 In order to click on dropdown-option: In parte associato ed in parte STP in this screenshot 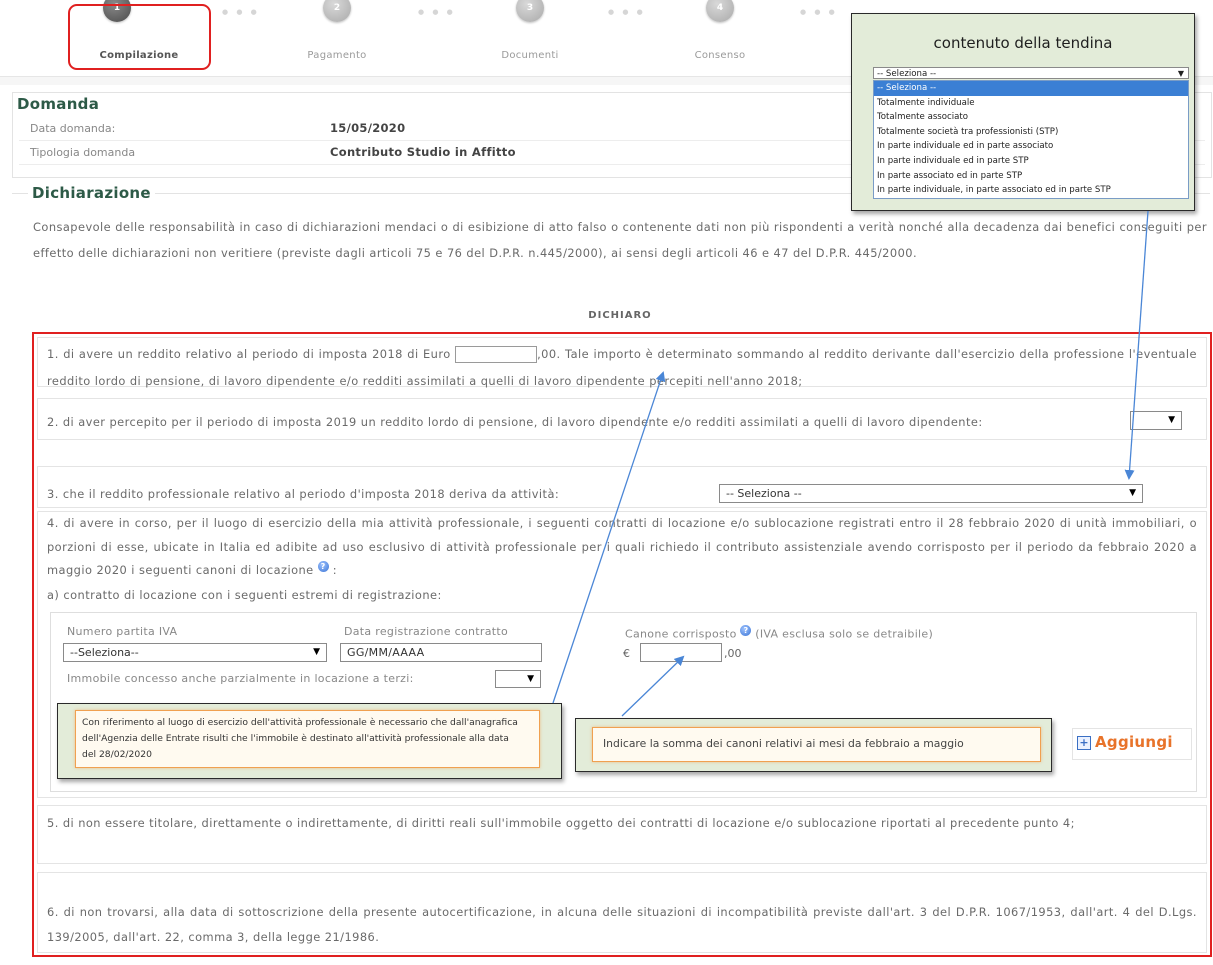, I will do `click(1031, 176)`.